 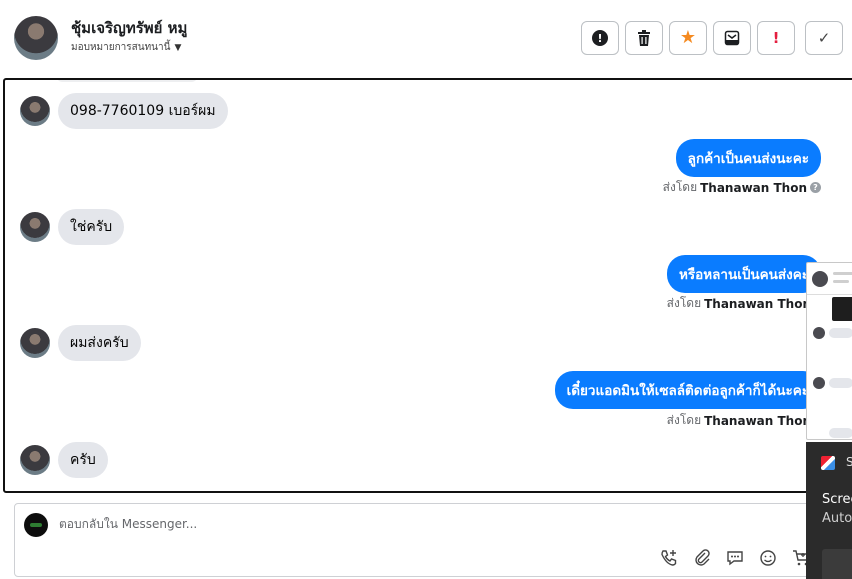 I want to click on mark-spam-button: !, so click(x=600, y=38).